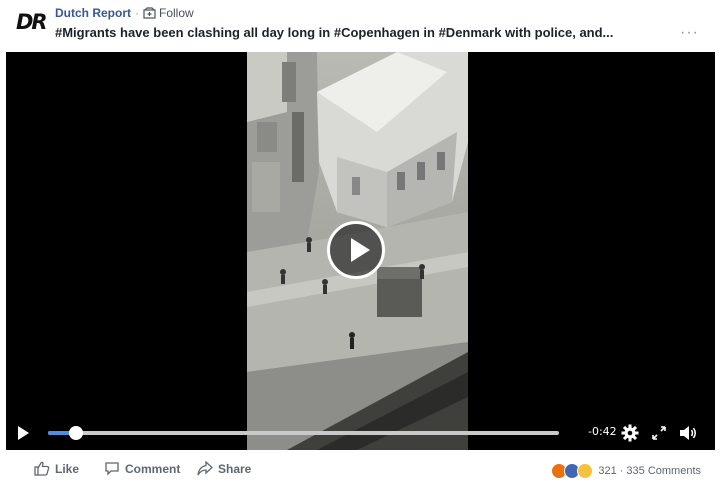 The width and height of the screenshot is (721, 483). I want to click on like-button: Like, so click(56, 468).